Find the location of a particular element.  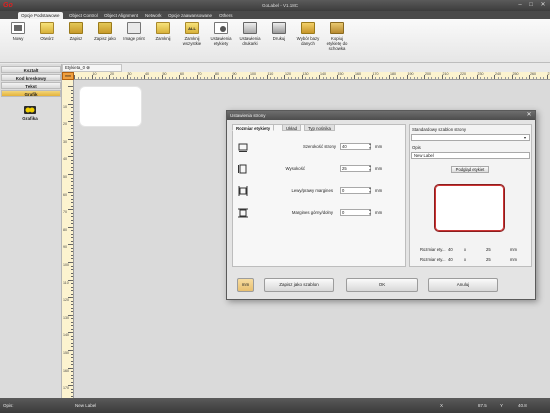

tab-layout: Układ is located at coordinates (291, 127).